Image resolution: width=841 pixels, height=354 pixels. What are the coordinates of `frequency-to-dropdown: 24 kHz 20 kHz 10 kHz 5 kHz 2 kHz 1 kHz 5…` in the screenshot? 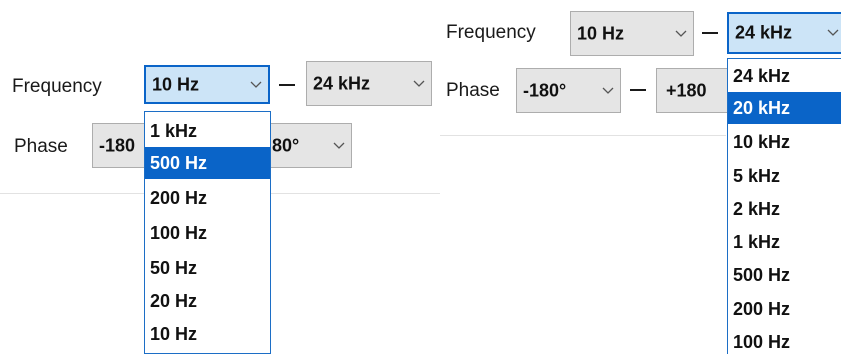 It's located at (784, 206).